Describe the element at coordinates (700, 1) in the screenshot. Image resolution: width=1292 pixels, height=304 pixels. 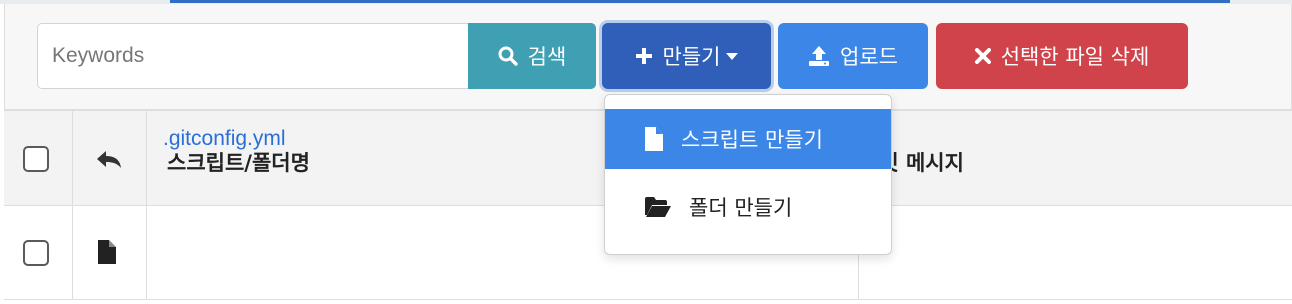
I see `top-progress-bar` at that location.